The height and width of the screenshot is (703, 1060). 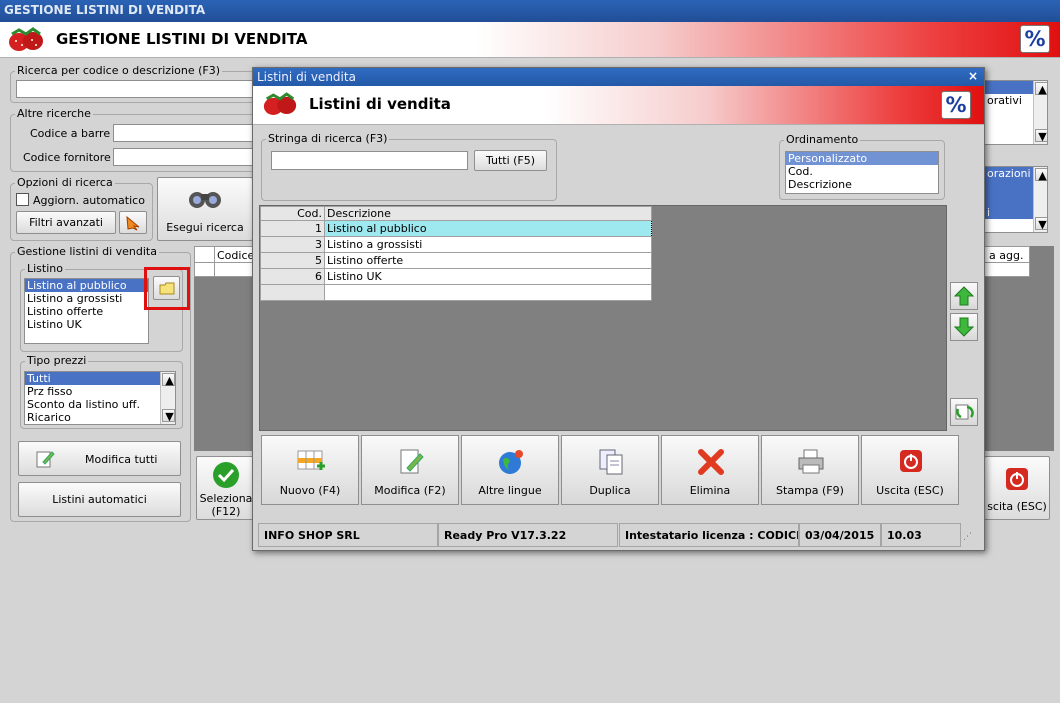 I want to click on table-row: 1 Listino al pubblico, so click(x=456, y=228).